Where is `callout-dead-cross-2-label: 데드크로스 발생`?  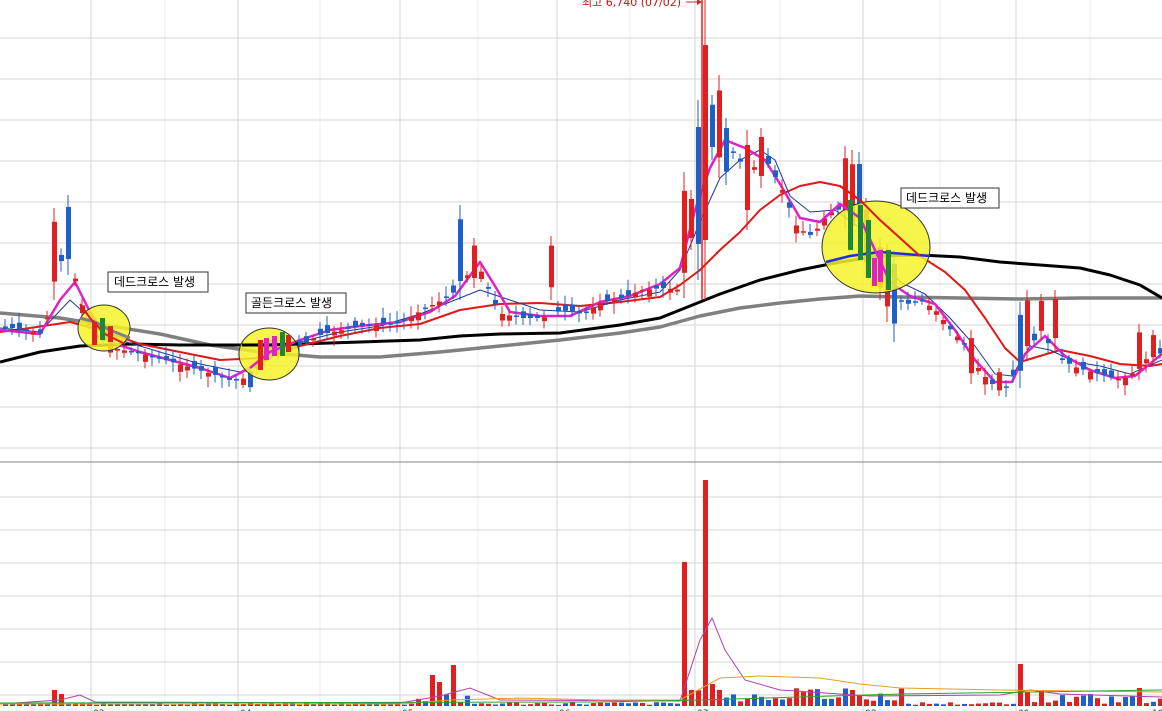
callout-dead-cross-2-label: 데드크로스 발생 is located at coordinates (946, 198).